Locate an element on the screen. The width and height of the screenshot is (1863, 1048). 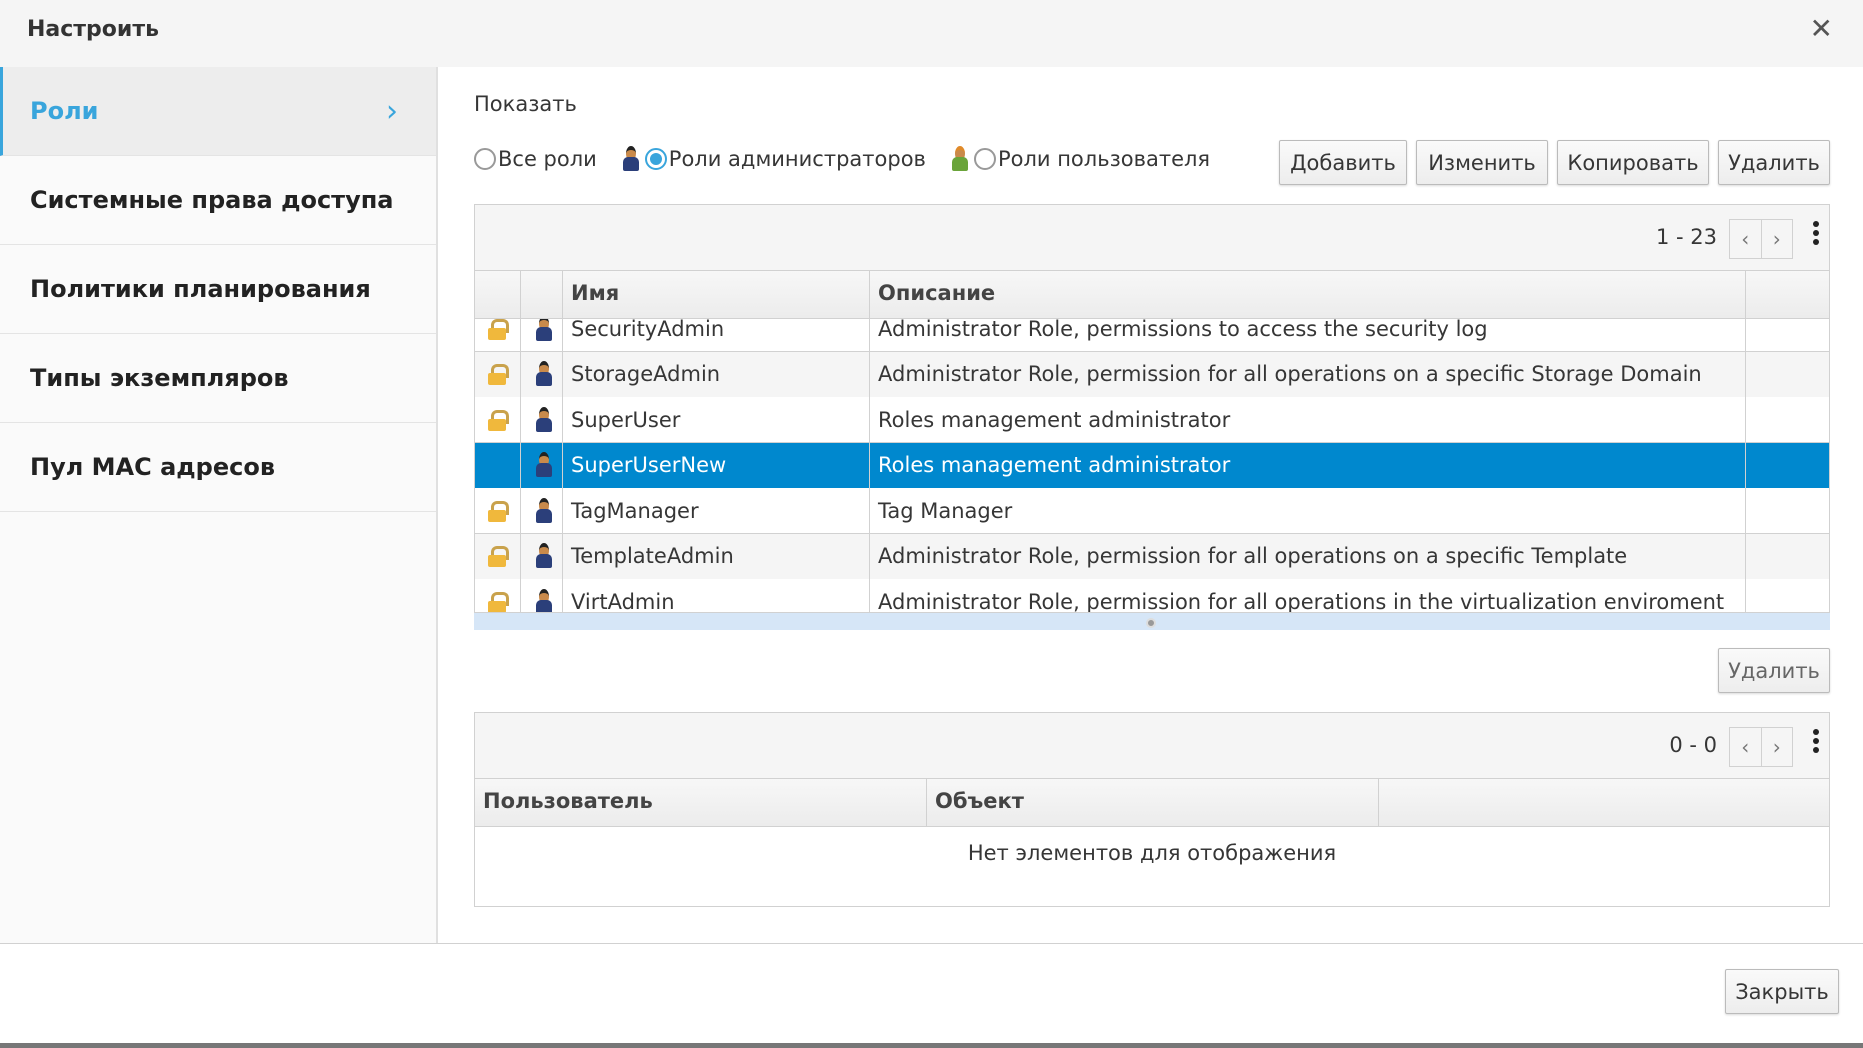
sidebar-item-instance-types: Типы экземпляров is located at coordinates (218, 378).